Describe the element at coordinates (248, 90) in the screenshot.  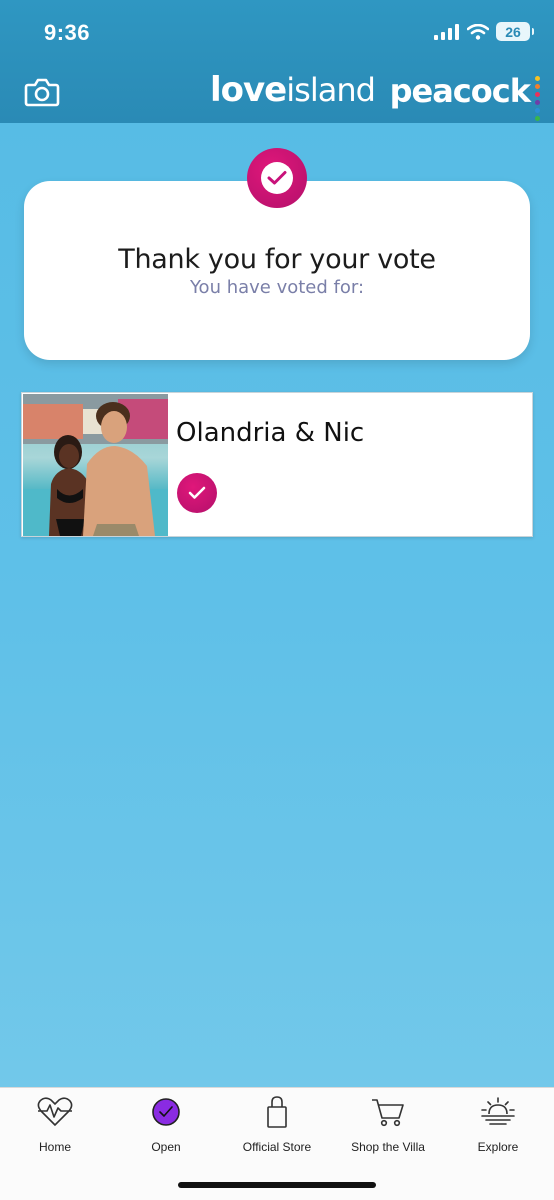
I see `logo-love-text: love` at that location.